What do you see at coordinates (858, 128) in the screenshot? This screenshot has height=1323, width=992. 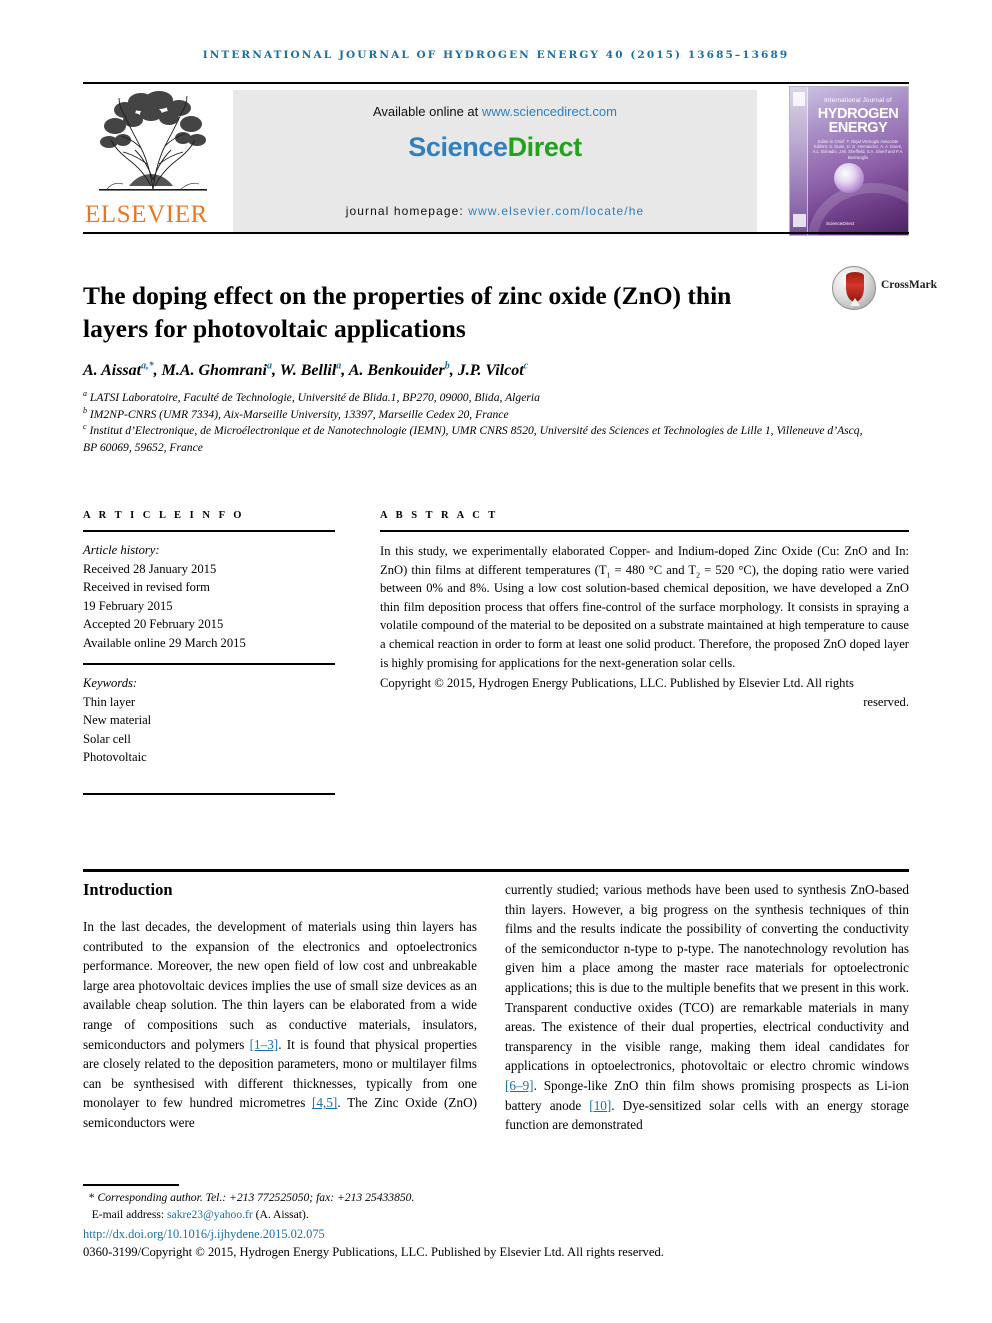 I see `cover-title-line2: ENERGY` at bounding box center [858, 128].